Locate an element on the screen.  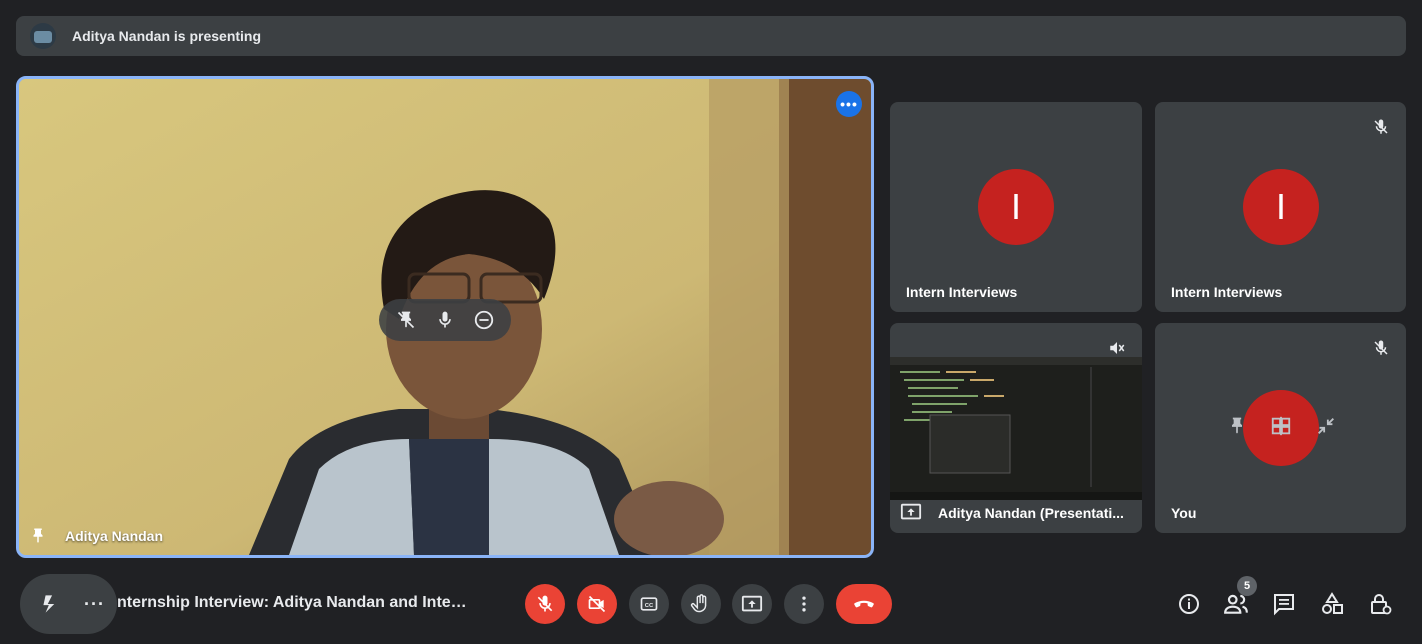
host-controls-icon is located at coordinates (1381, 604).